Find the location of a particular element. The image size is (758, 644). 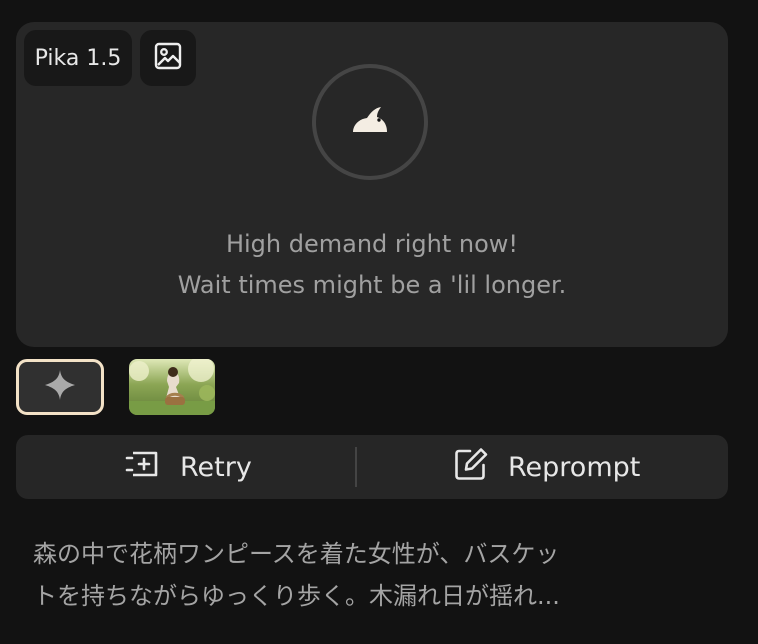

retry-label: Retry is located at coordinates (216, 467).